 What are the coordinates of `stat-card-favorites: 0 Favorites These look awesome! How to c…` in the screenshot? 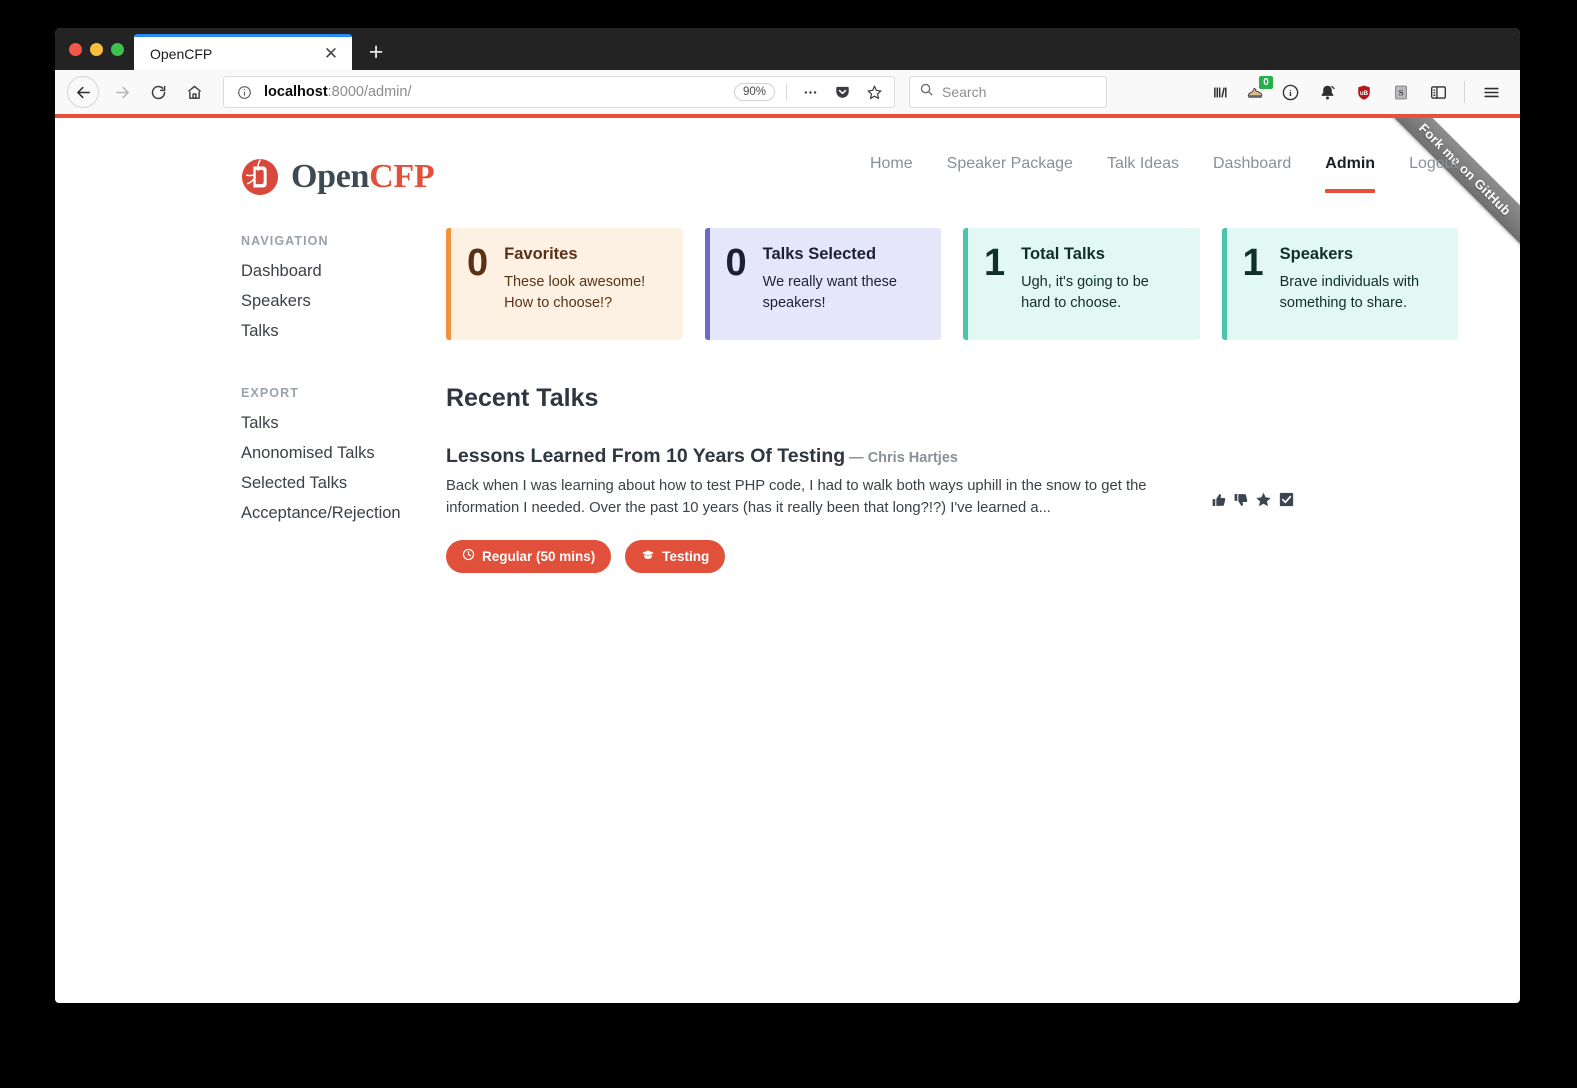 It's located at (564, 284).